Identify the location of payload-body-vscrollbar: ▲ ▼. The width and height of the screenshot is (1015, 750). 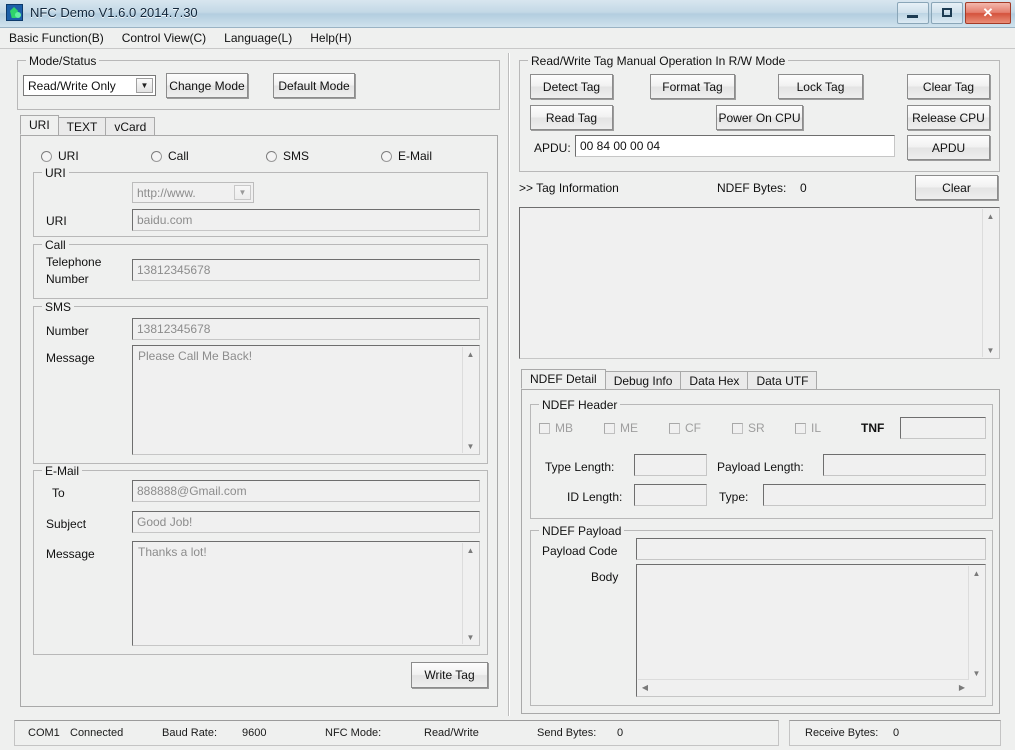
(976, 623).